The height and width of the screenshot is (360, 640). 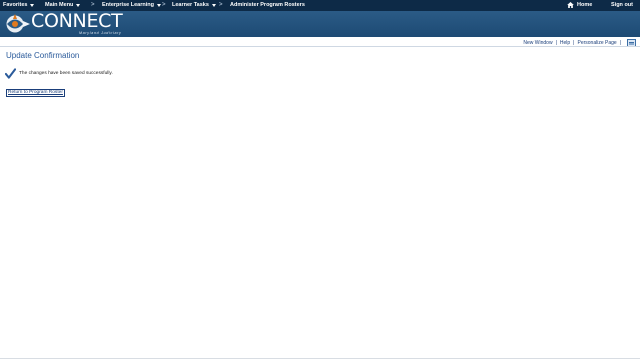 I want to click on learner-tasks-label: Learner Tasks, so click(x=190, y=5).